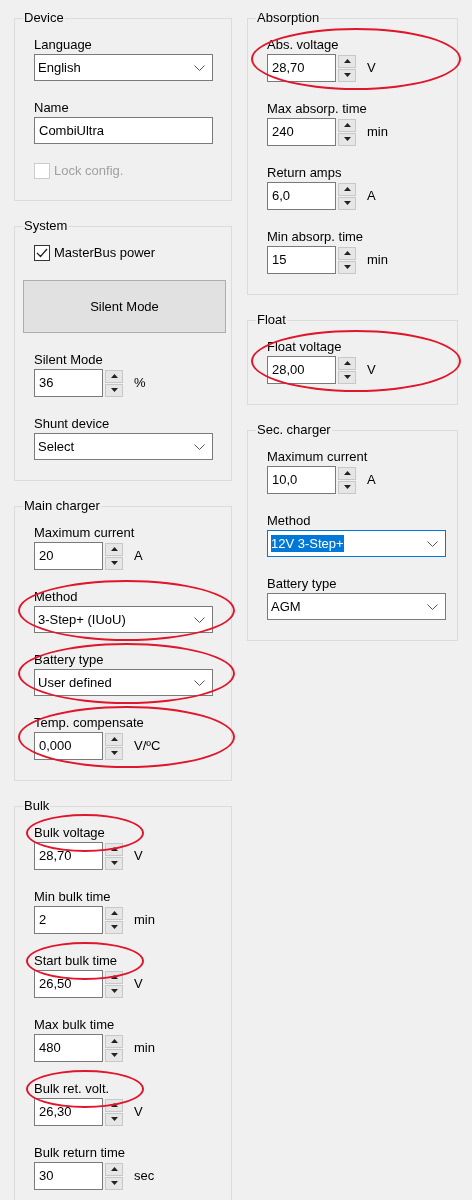 Image resolution: width=472 pixels, height=1200 pixels. I want to click on number-field: 28,00, so click(301, 370).